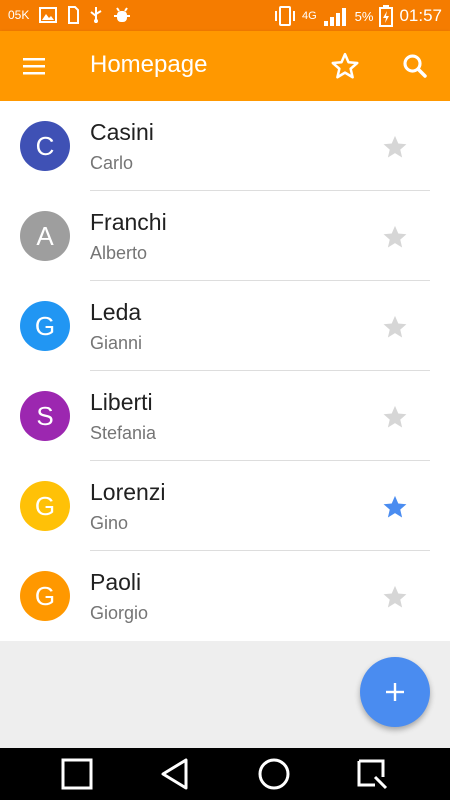 This screenshot has width=450, height=800. Describe the element at coordinates (284, 16) in the screenshot. I see `vibrate-icon` at that location.